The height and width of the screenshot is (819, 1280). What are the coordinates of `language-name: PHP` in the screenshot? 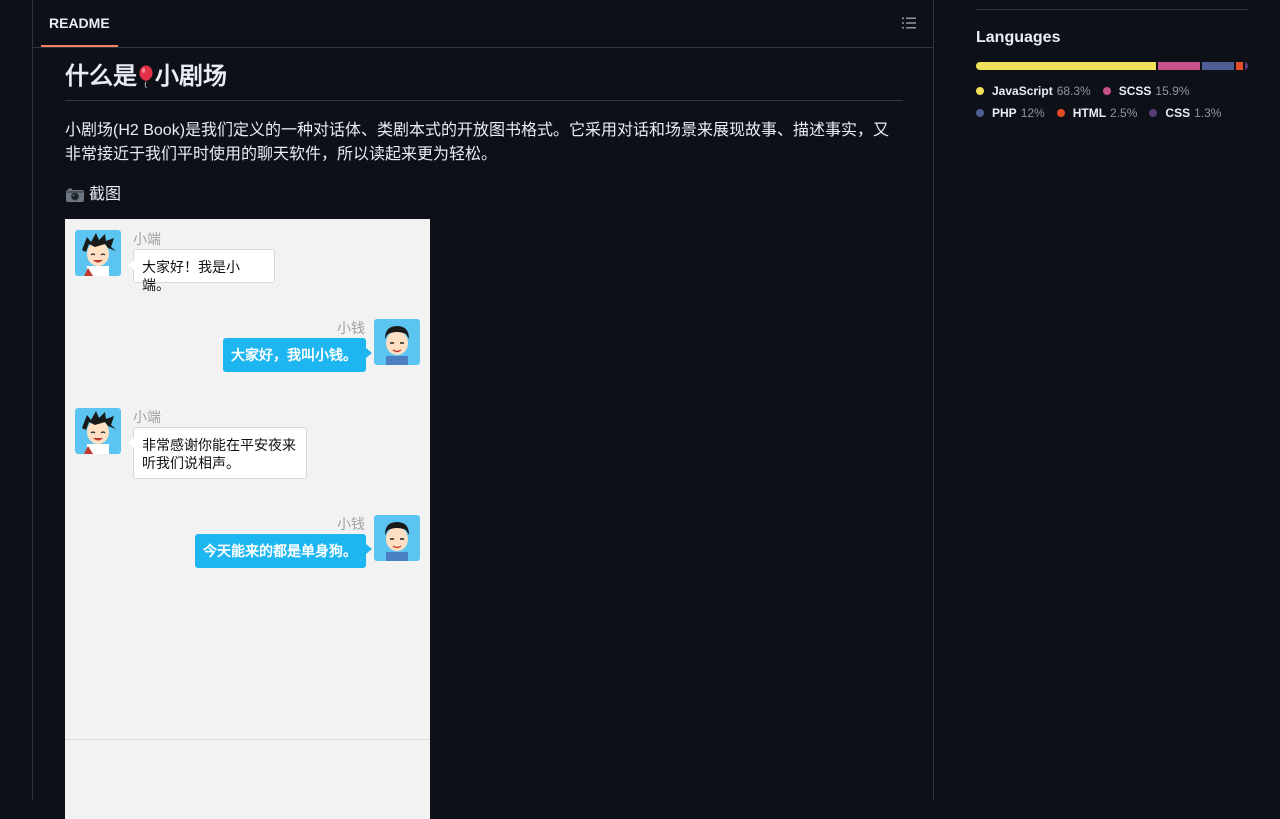 It's located at (1004, 113).